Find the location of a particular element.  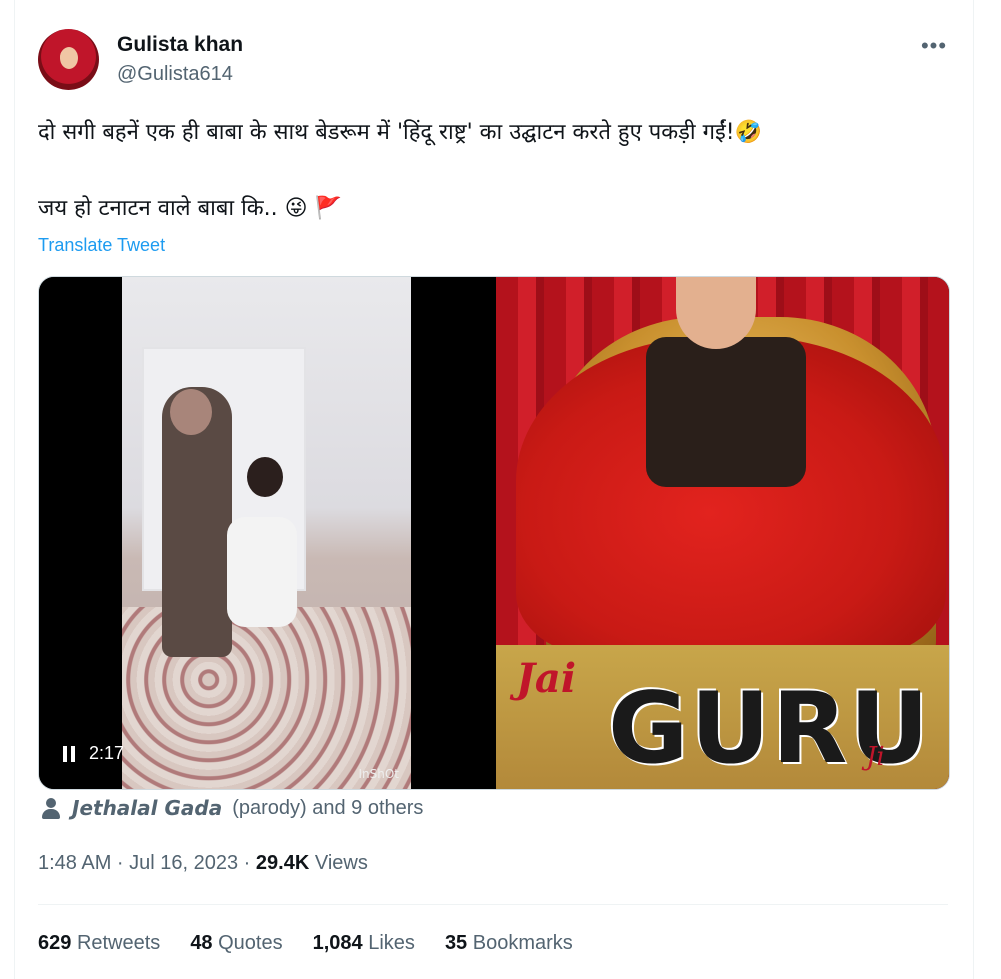

more-horizontal-icon: ••• is located at coordinates (934, 46).